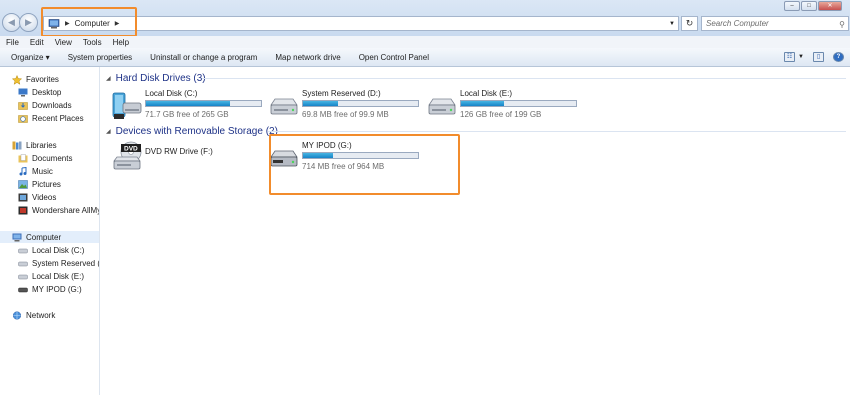 The image size is (850, 395). Describe the element at coordinates (809, 6) in the screenshot. I see `maximize-button: □` at that location.